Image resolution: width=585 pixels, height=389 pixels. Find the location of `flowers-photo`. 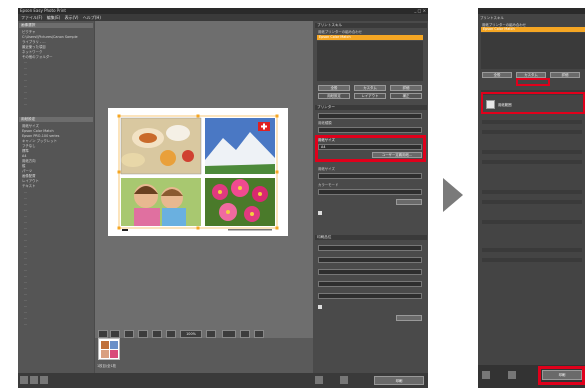

flowers-photo is located at coordinates (240, 202).